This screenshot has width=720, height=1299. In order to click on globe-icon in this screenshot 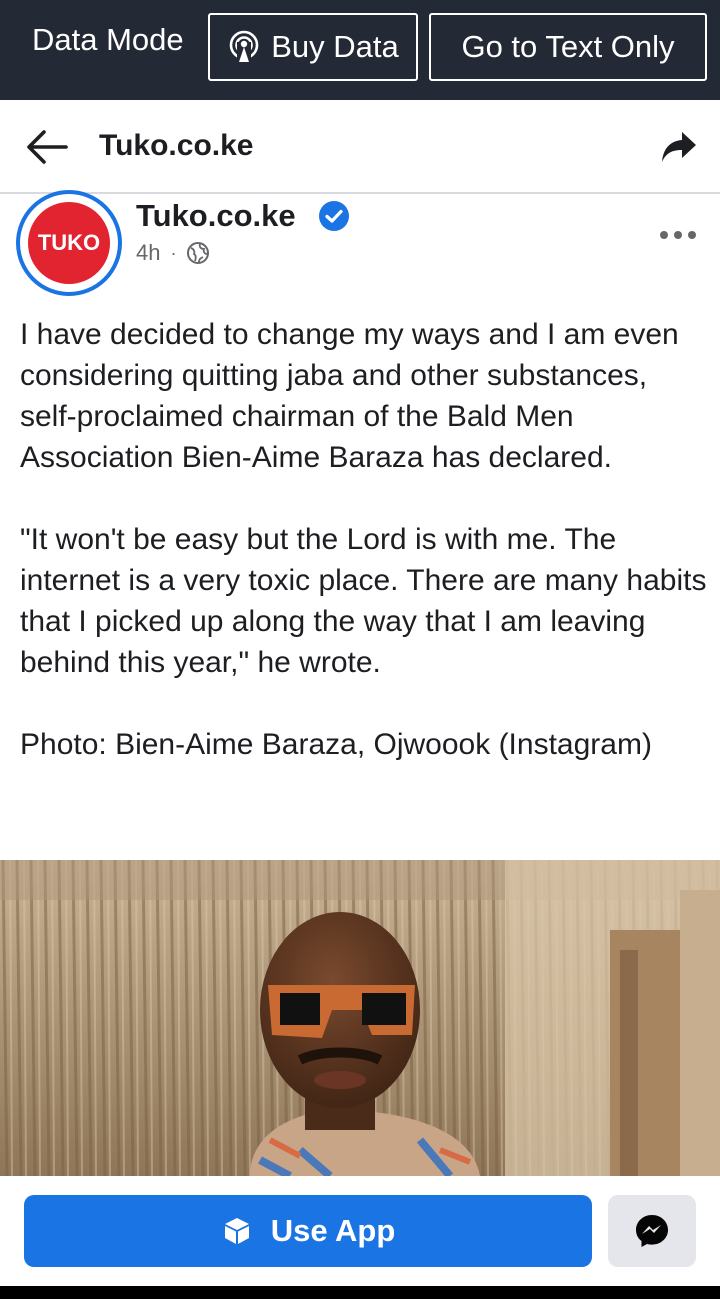, I will do `click(198, 253)`.